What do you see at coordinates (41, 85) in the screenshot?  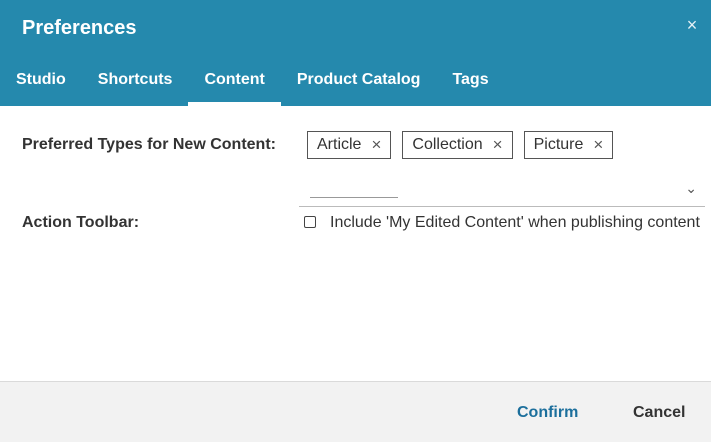 I see `tab-studio: Studio` at bounding box center [41, 85].